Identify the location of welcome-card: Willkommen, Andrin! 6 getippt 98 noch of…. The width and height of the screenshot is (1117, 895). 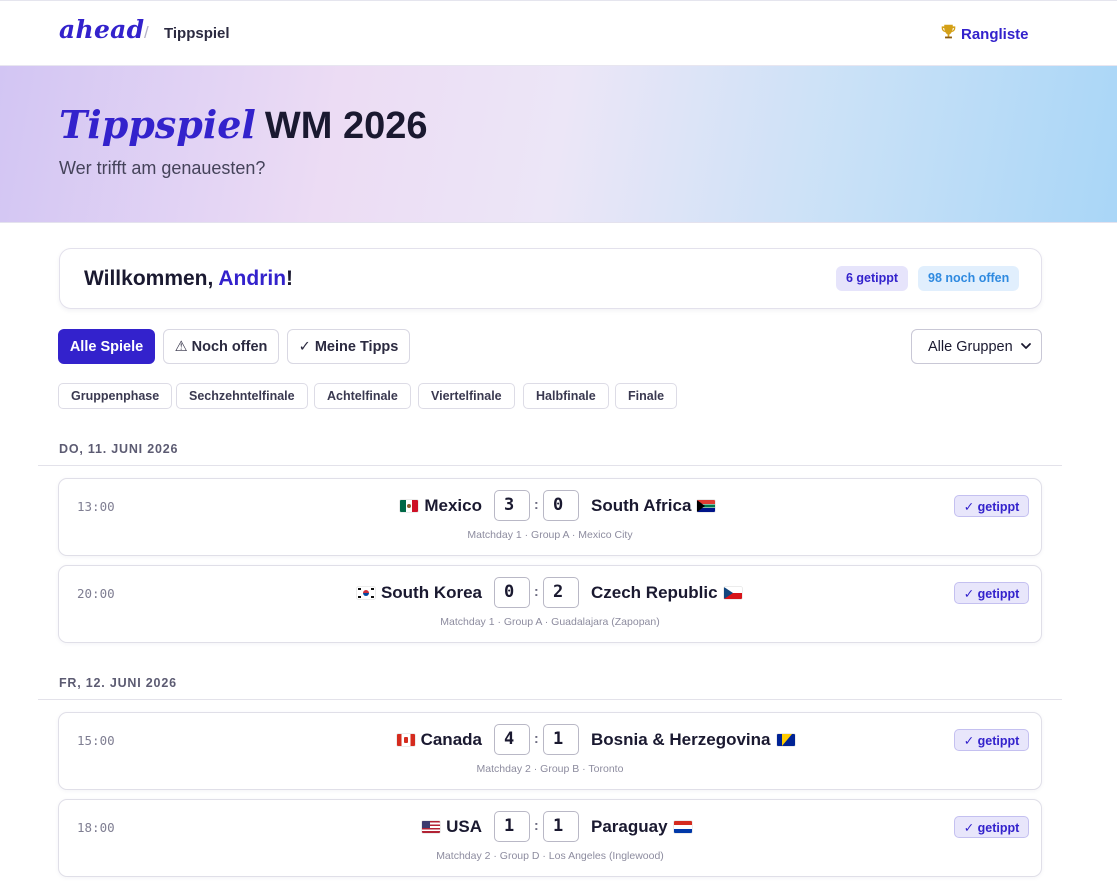
(550, 278).